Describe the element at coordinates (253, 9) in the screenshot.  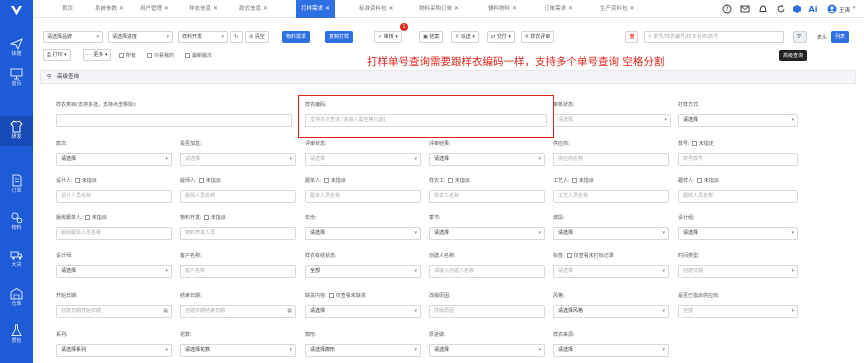
I see `tab-4: 款式信息 ✕` at that location.